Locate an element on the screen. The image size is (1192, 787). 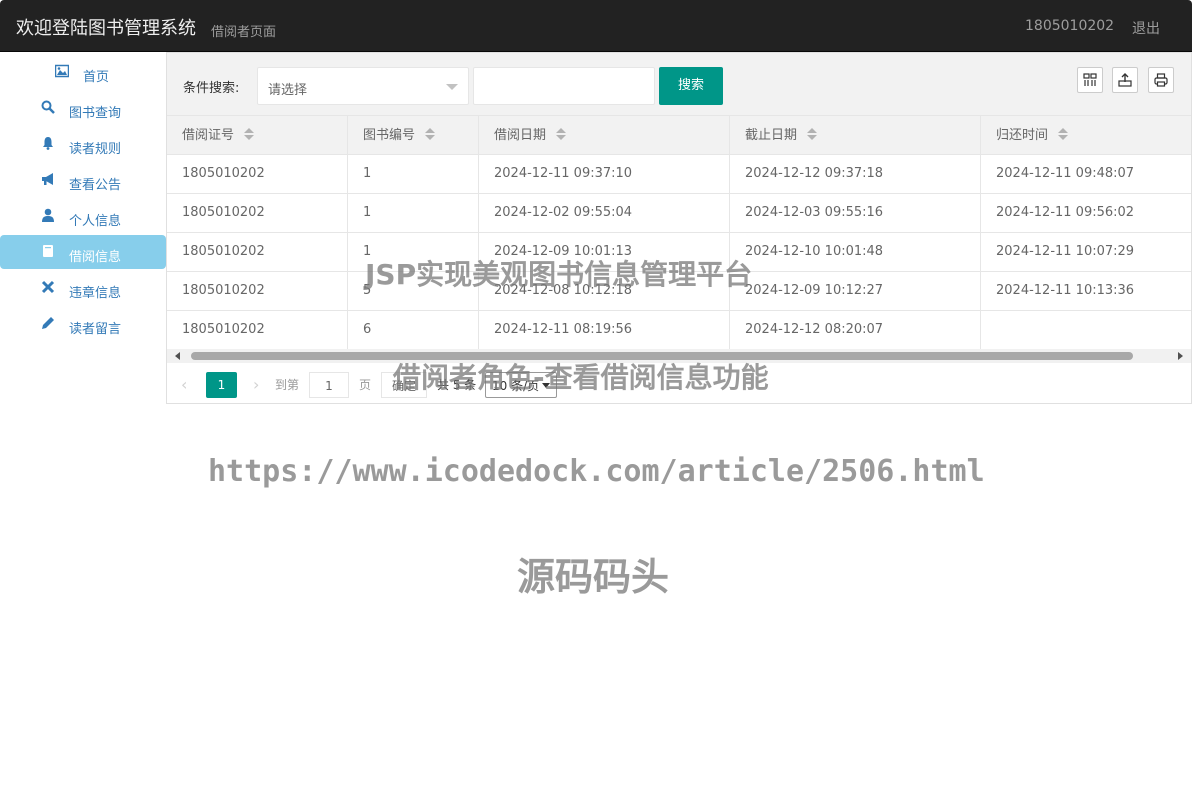
page-suffix: 页 is located at coordinates (365, 385).